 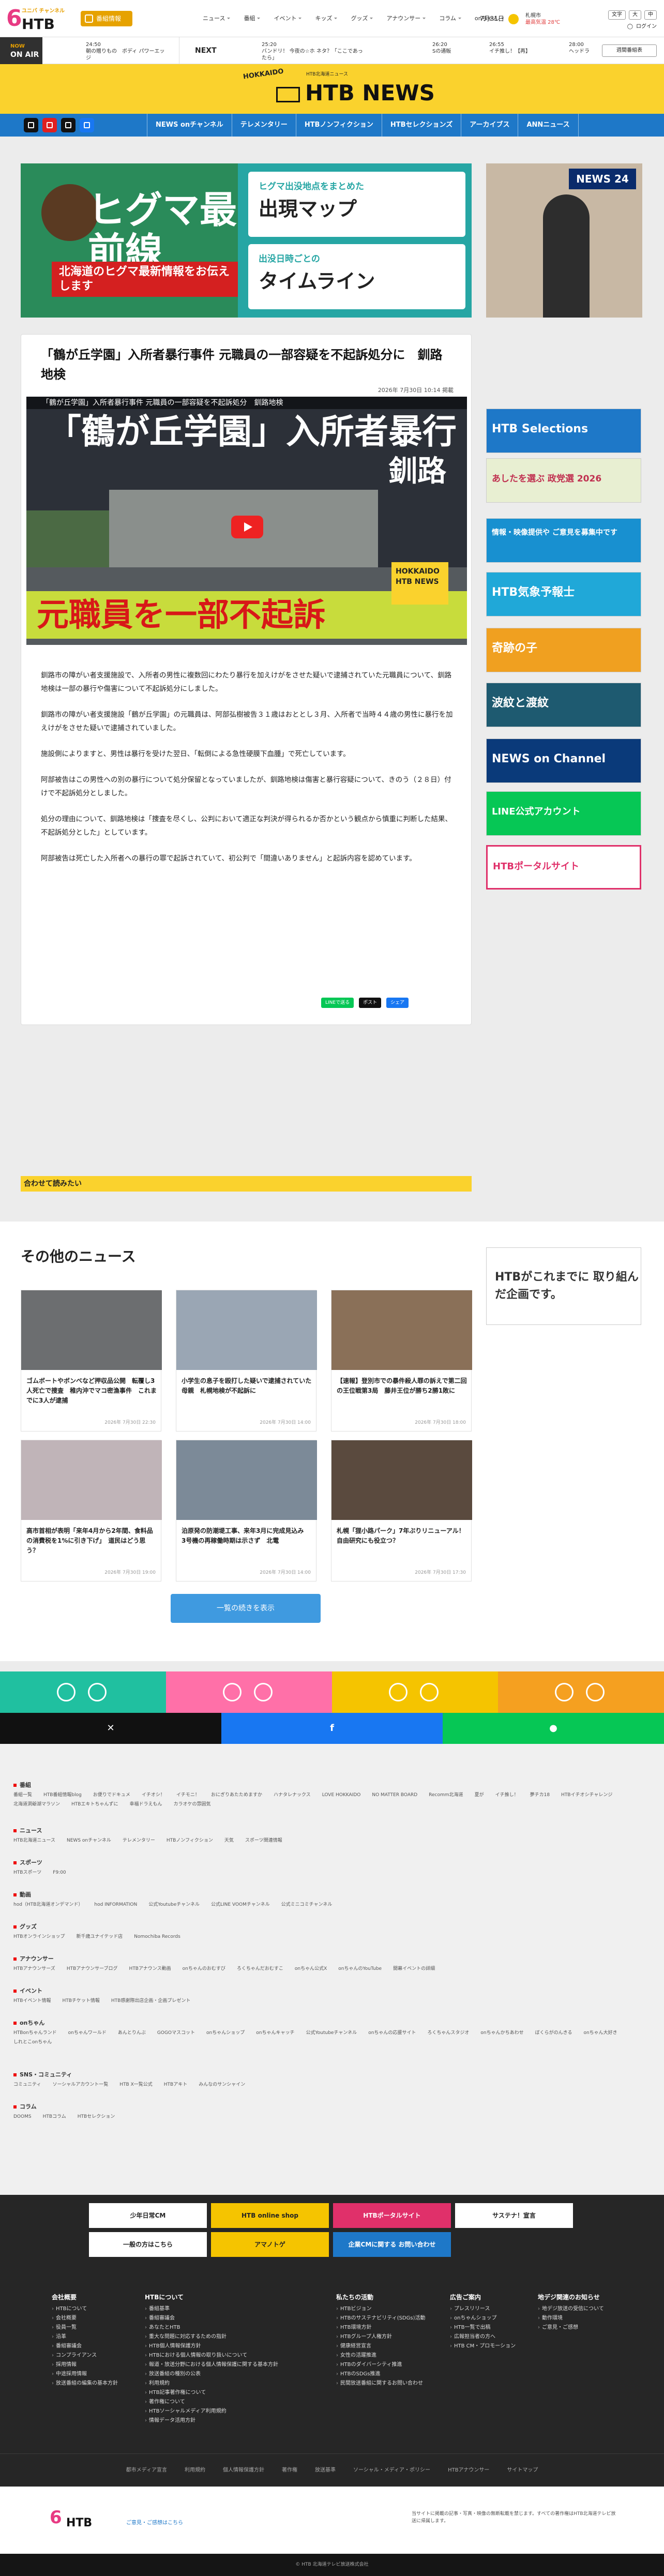 What do you see at coordinates (332, 89) in the screenshot?
I see `htb-news-brand: HOKKAIDO HTB北海道ニュース HTB NEWS` at bounding box center [332, 89].